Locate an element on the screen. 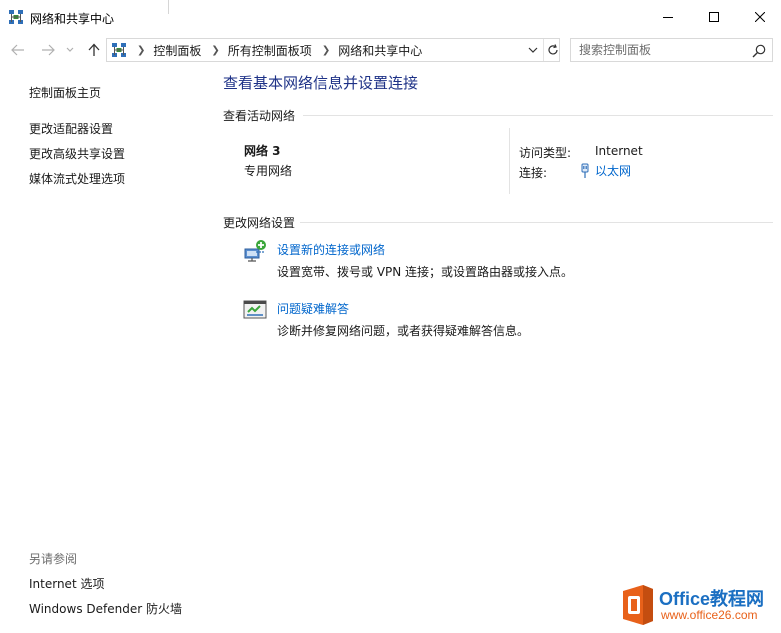 This screenshot has height=633, width=781. address-bar: ❯ 控制面板 ❯ 所有控制面板项 ❯ 网络和共享中心 is located at coordinates (333, 50).